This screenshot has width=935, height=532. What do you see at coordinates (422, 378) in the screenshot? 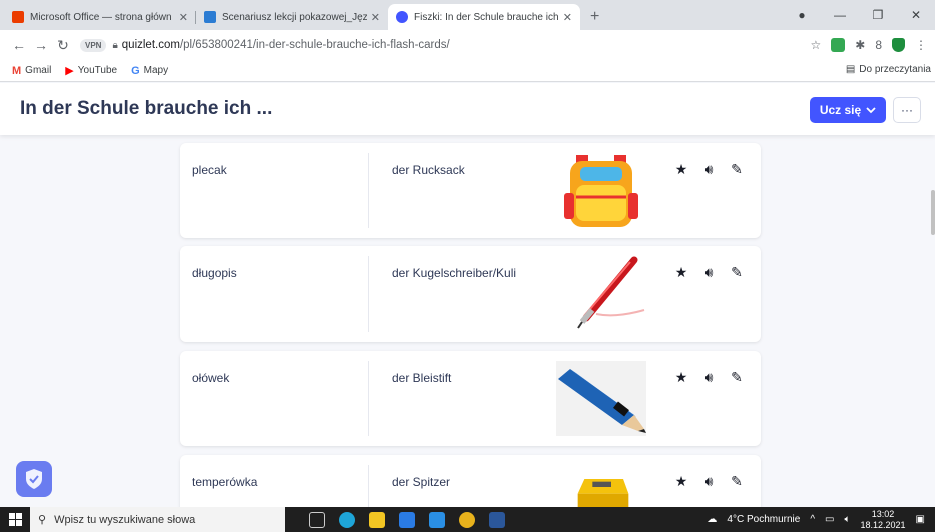
I see `card-definition: der Bleistift` at bounding box center [422, 378].